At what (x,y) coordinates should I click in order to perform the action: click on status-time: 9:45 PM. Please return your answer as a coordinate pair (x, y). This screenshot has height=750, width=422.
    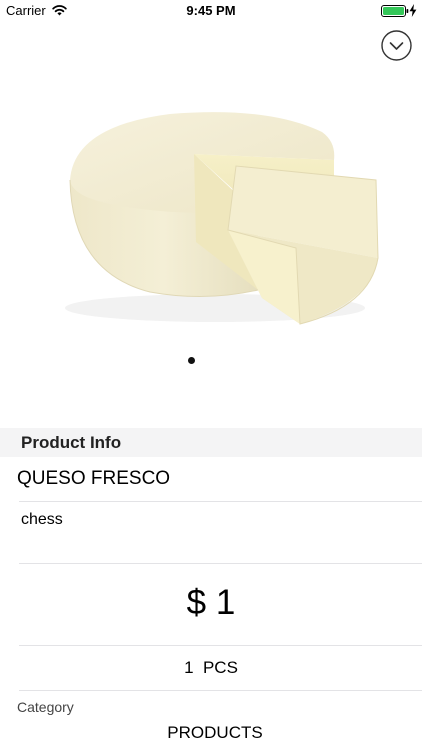
    Looking at the image, I should click on (211, 10).